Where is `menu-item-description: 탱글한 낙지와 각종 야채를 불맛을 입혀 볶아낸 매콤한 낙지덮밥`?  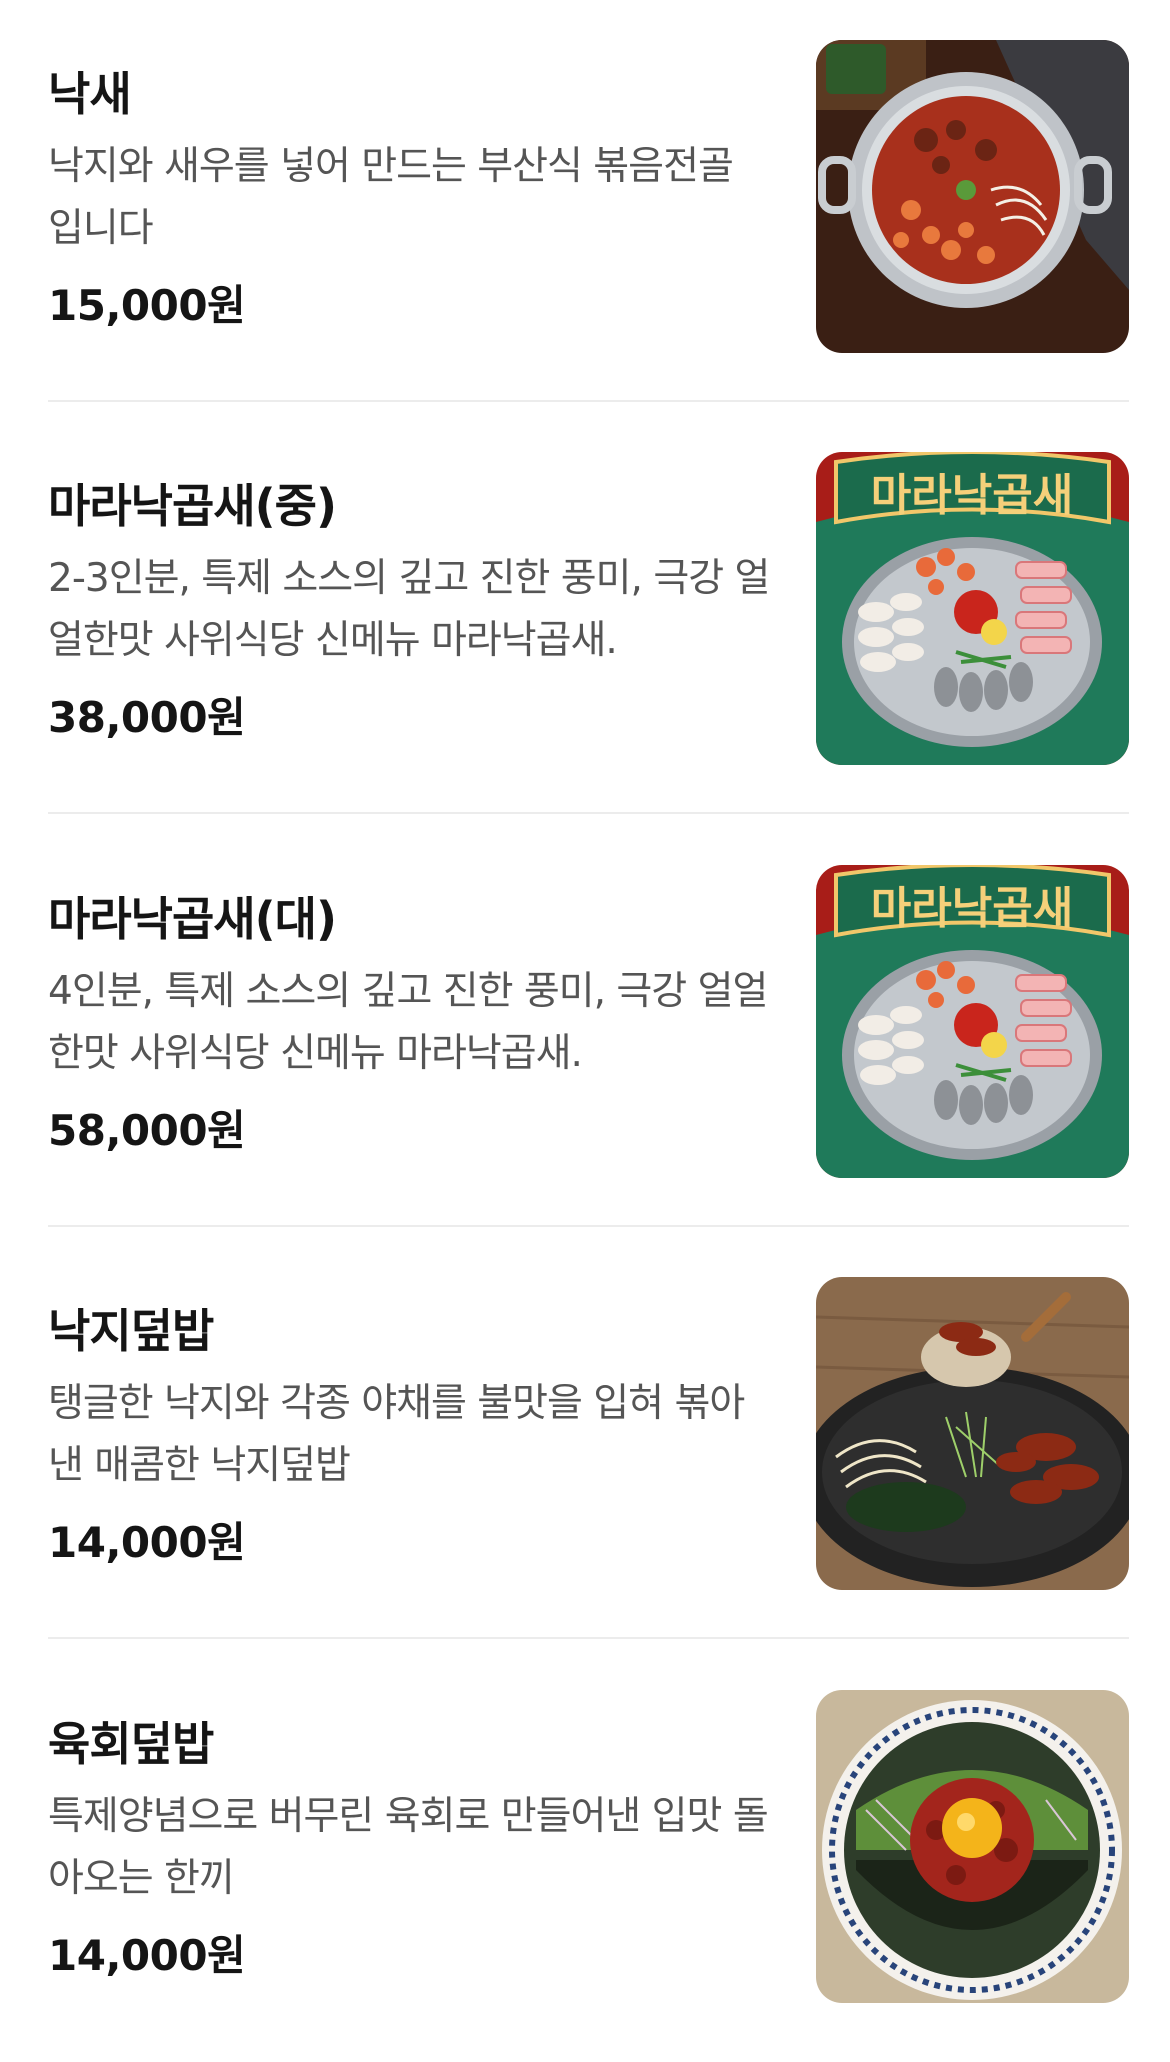 menu-item-description: 탱글한 낙지와 각종 야채를 불맛을 입혀 볶아낸 매콤한 낙지덮밥 is located at coordinates (396, 1434).